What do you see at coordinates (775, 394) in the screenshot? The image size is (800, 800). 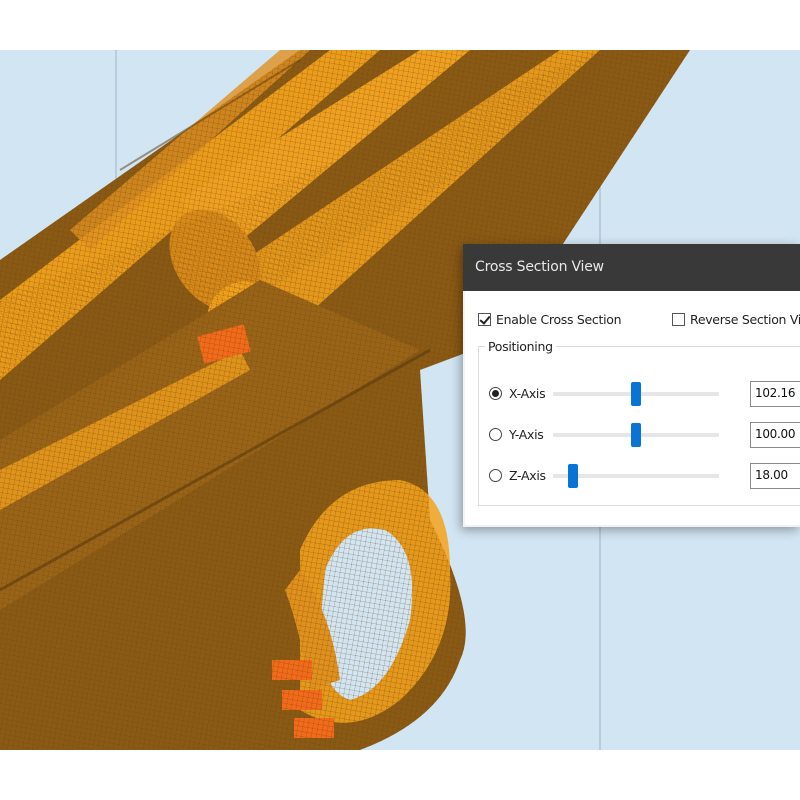 I see `x-axis-value-input: 102.16` at bounding box center [775, 394].